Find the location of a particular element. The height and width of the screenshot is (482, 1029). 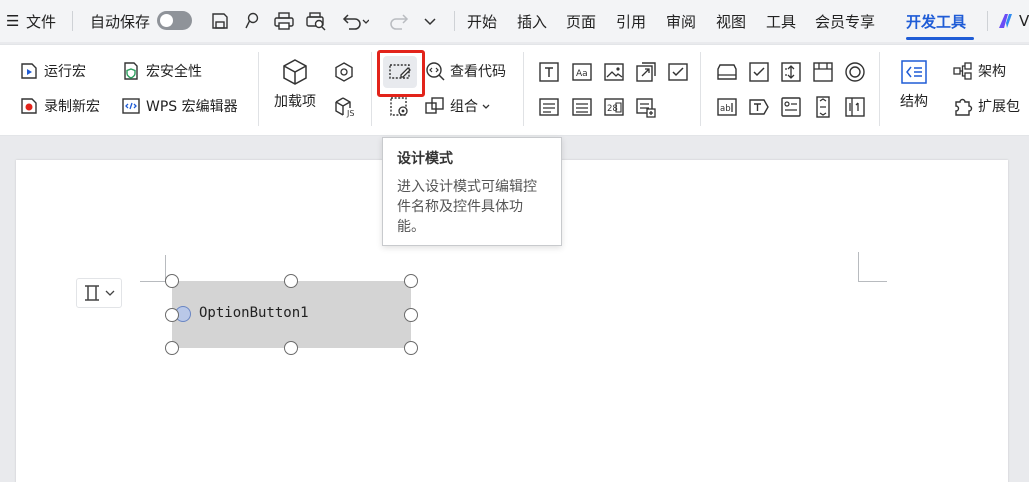

option-button-control: OptionButton1 is located at coordinates (291, 314).